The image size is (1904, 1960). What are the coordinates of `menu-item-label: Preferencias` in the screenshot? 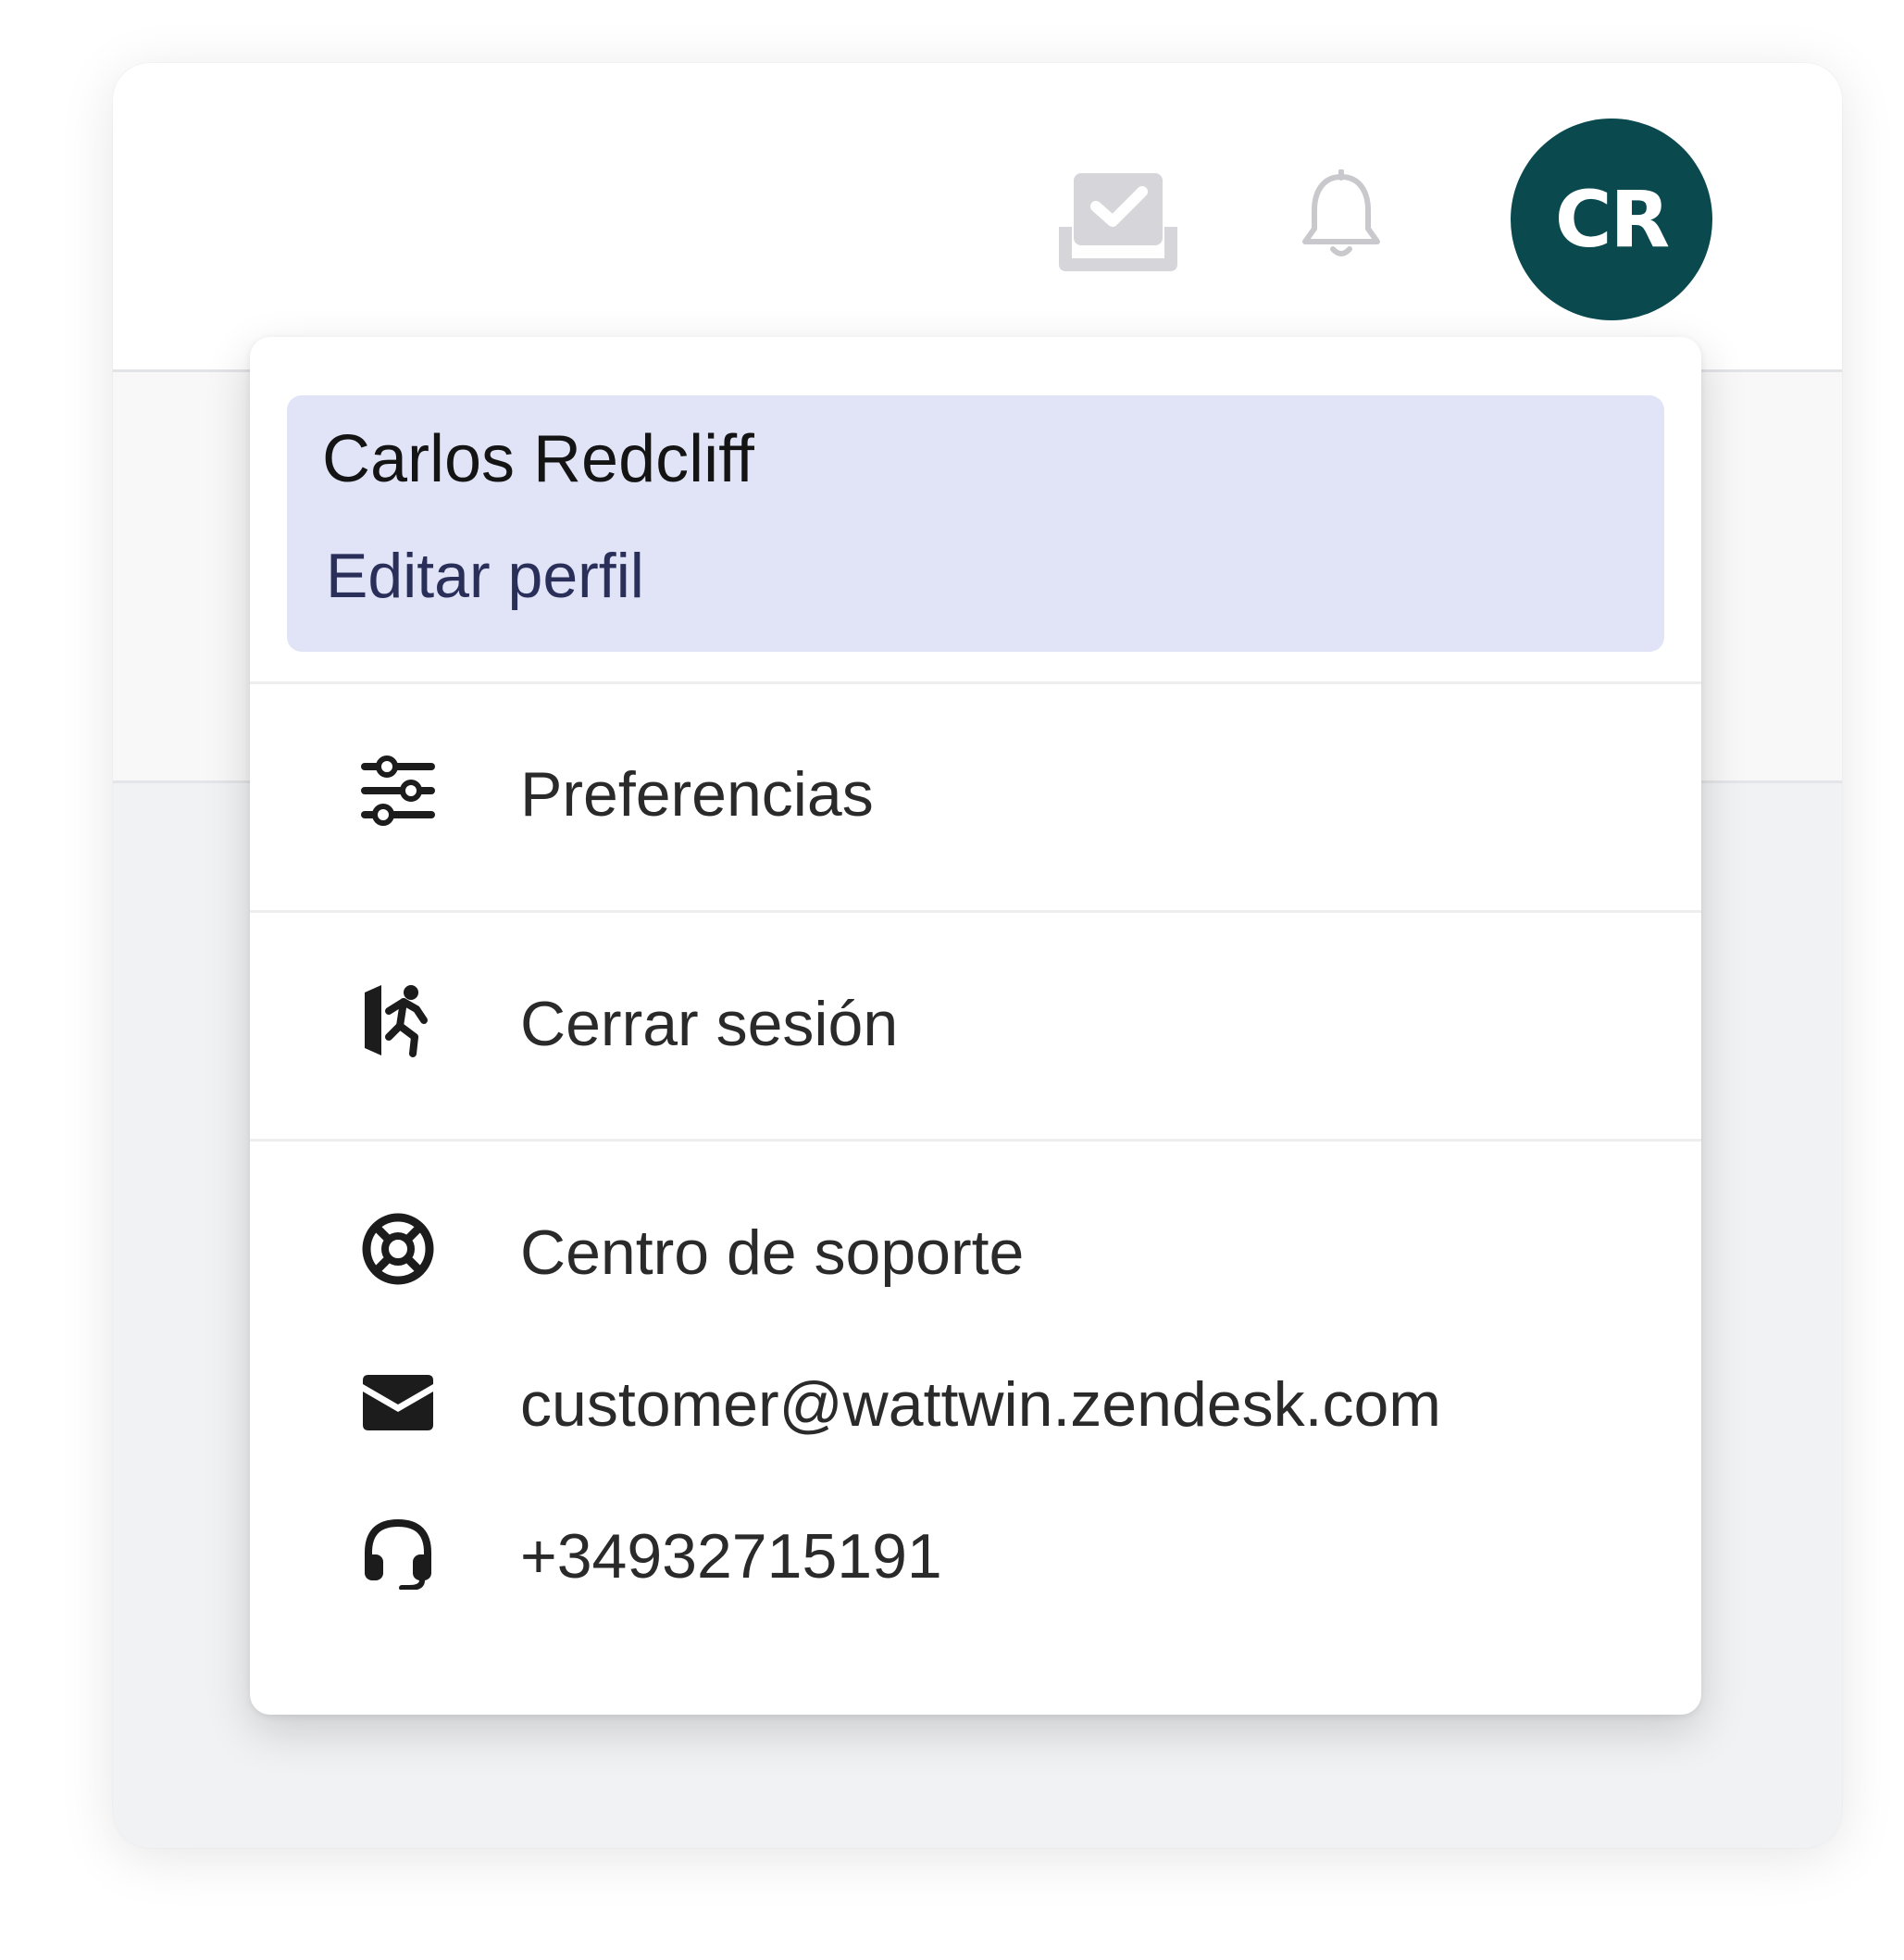 It's located at (697, 794).